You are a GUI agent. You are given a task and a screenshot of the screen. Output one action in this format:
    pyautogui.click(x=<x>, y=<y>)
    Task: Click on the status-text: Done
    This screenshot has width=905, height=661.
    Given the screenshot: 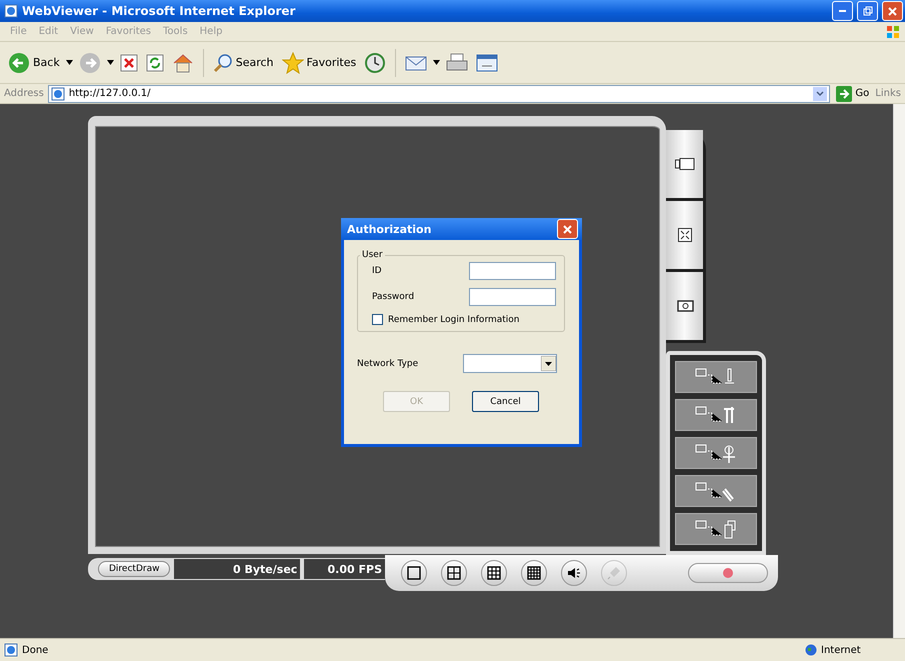 What is the action you would take?
    pyautogui.click(x=36, y=650)
    